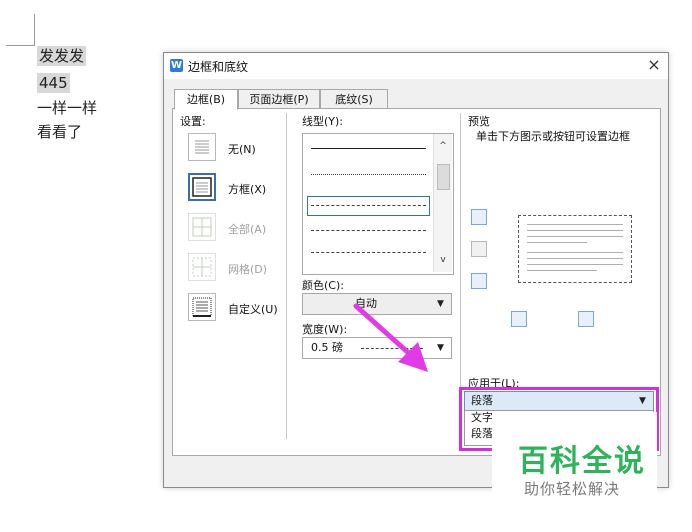 Image resolution: width=692 pixels, height=532 pixels. I want to click on document-cursor-line, so click(34, 30).